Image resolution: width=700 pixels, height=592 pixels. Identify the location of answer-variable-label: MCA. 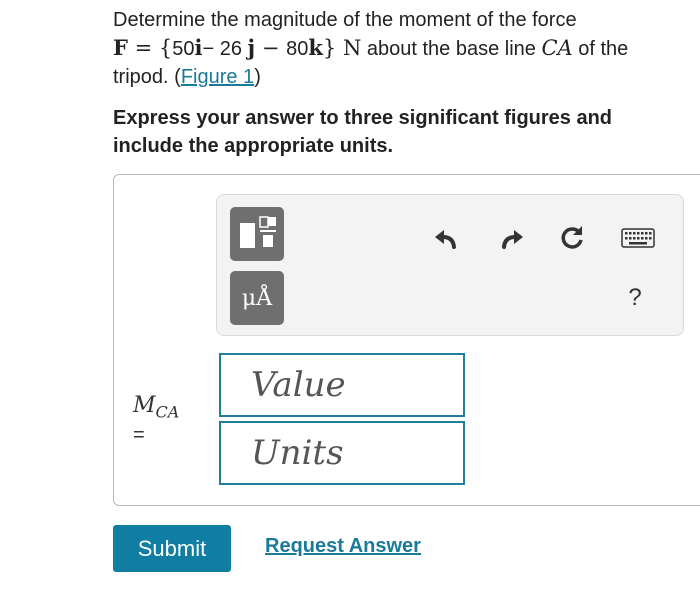
(156, 407).